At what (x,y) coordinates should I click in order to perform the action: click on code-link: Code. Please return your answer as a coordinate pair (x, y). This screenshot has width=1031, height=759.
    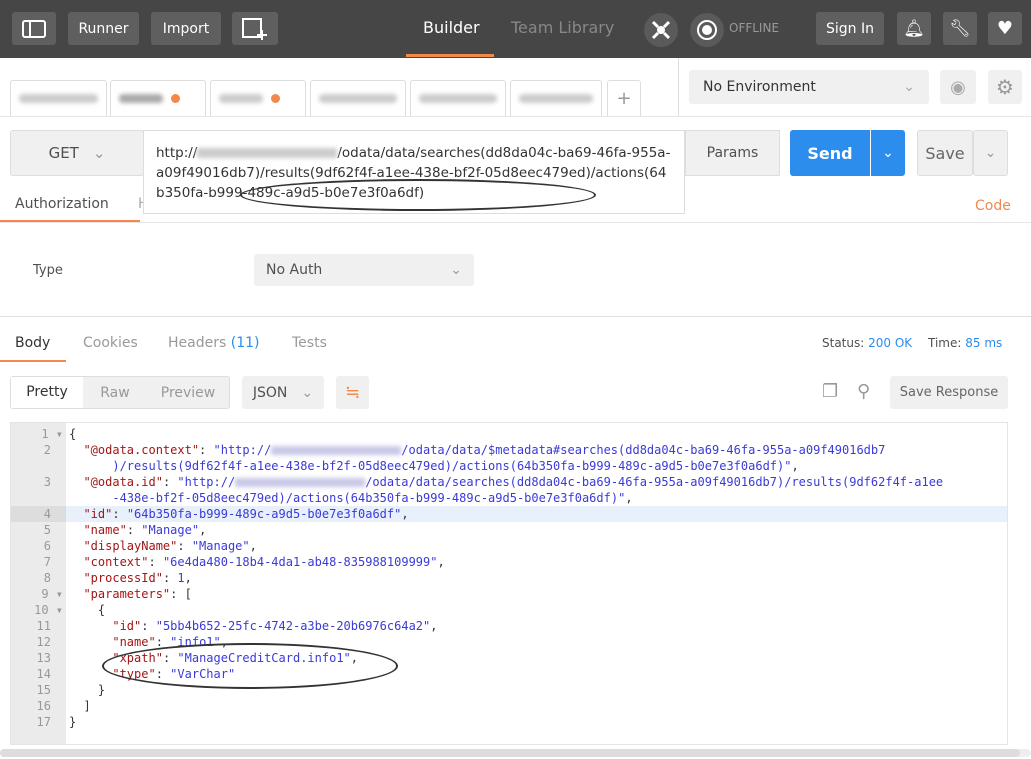
    Looking at the image, I should click on (993, 206).